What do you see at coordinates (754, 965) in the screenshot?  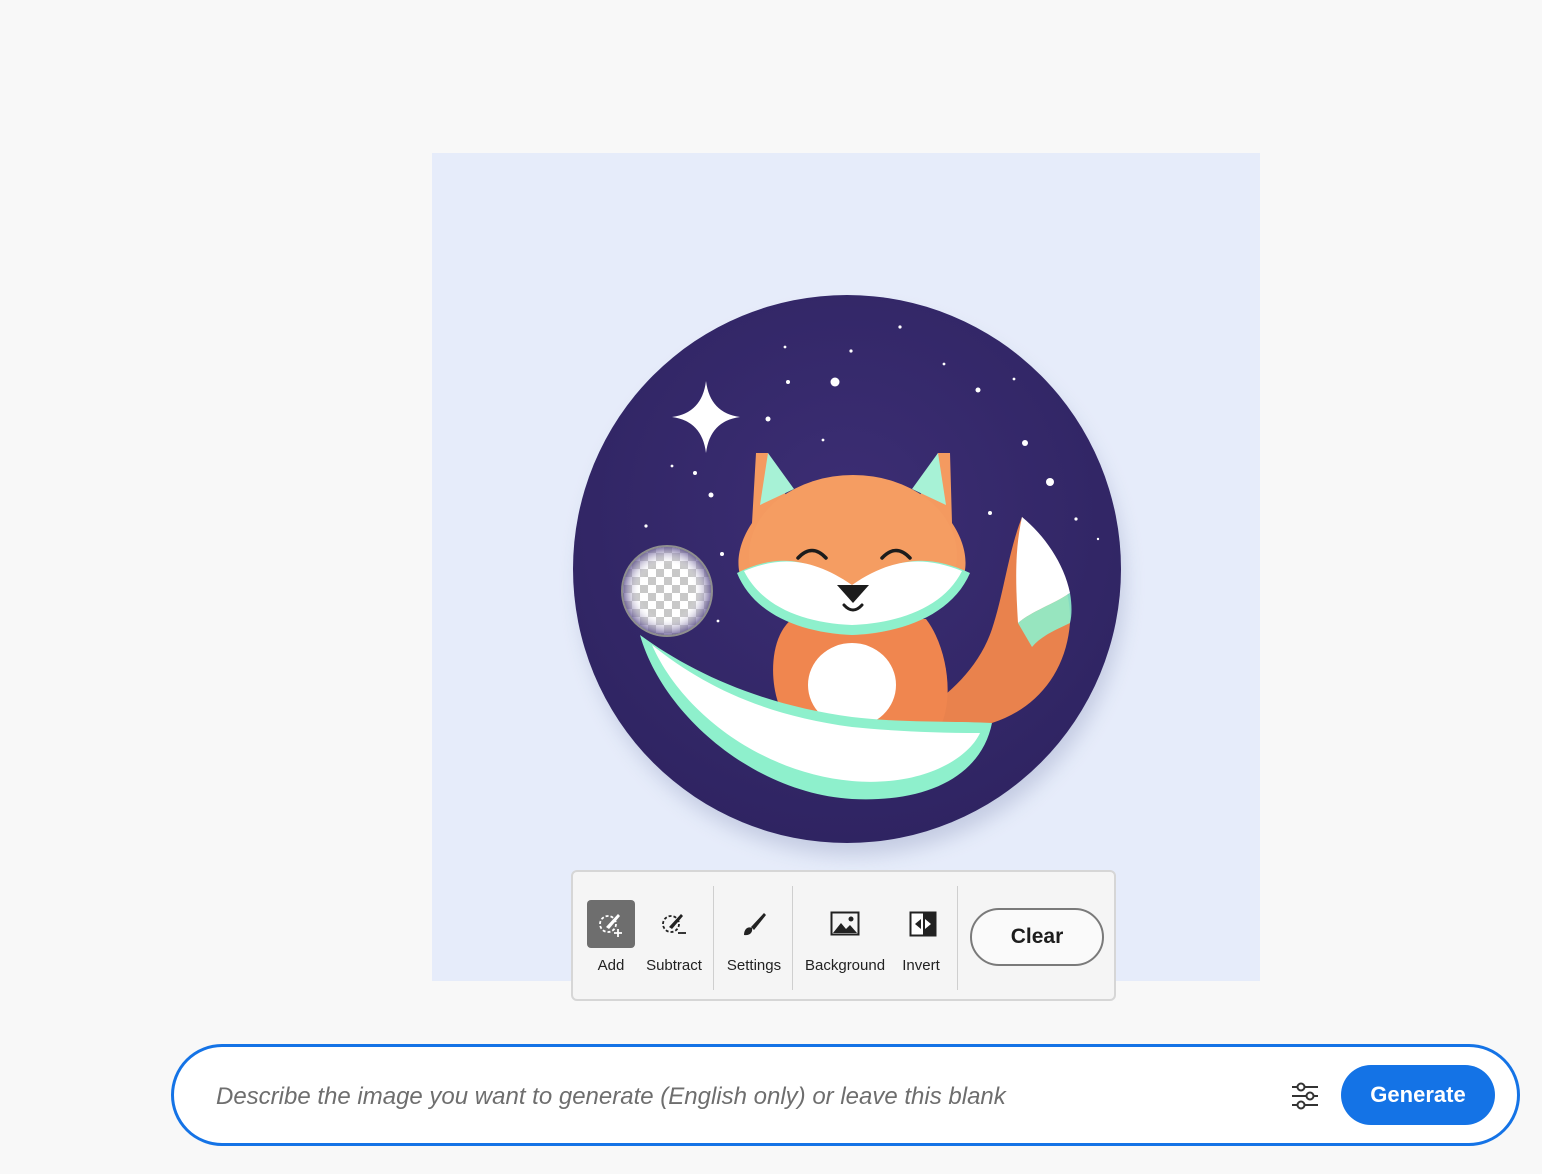 I see `settings-tool-label: Settings` at bounding box center [754, 965].